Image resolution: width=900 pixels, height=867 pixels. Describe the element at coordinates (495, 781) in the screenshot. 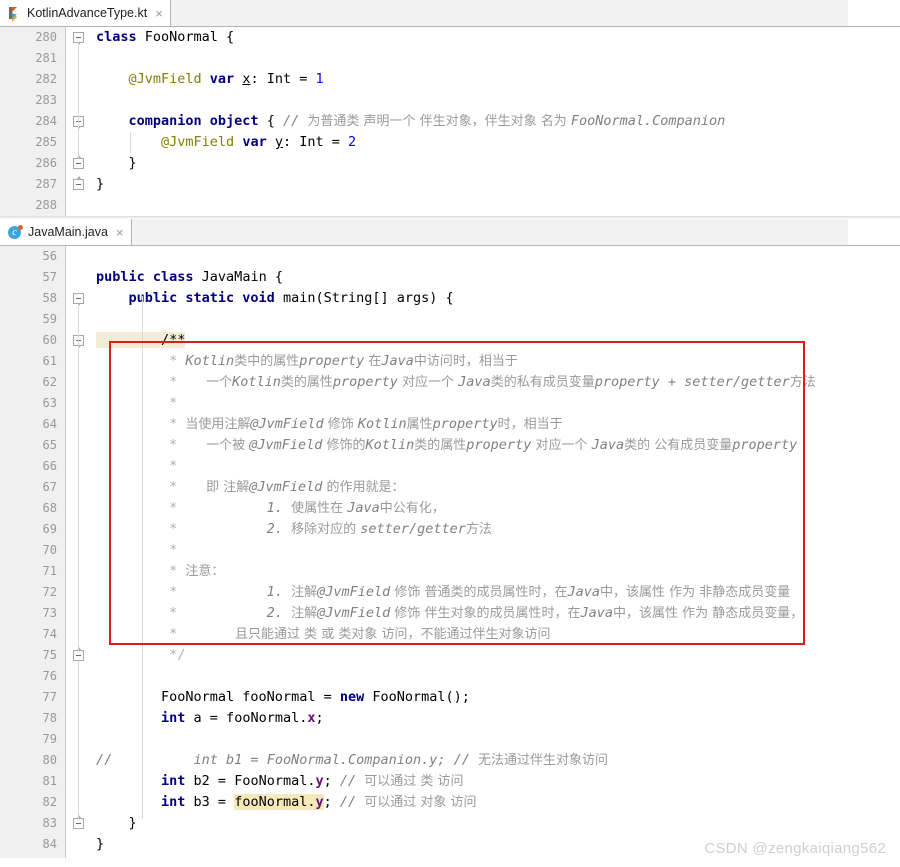

I see `code-line: int b2 = FooNormal.y; // 可以通过 类 访问` at that location.